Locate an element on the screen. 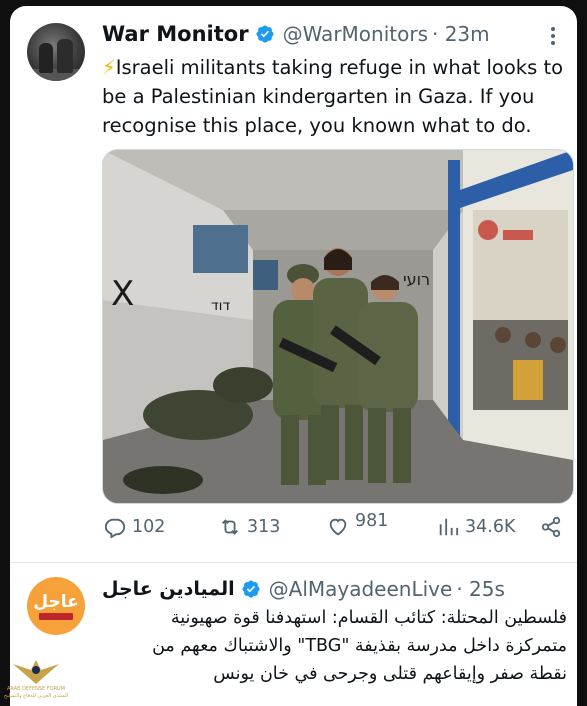  author-handle: @WarMonitors is located at coordinates (355, 34).